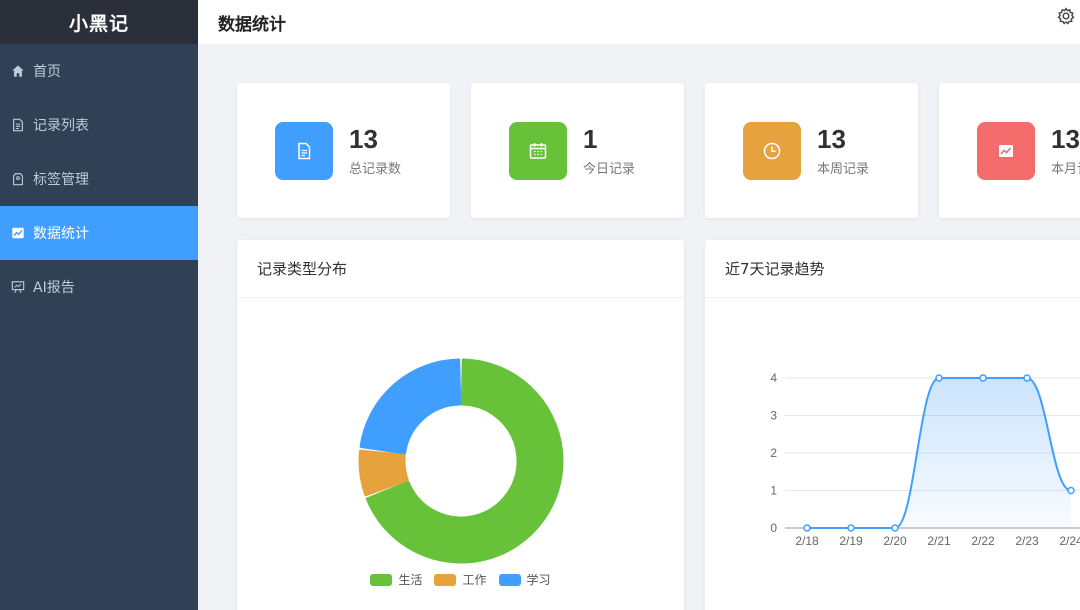 The width and height of the screenshot is (1080, 610). I want to click on y-tick-label: 2, so click(773, 453).